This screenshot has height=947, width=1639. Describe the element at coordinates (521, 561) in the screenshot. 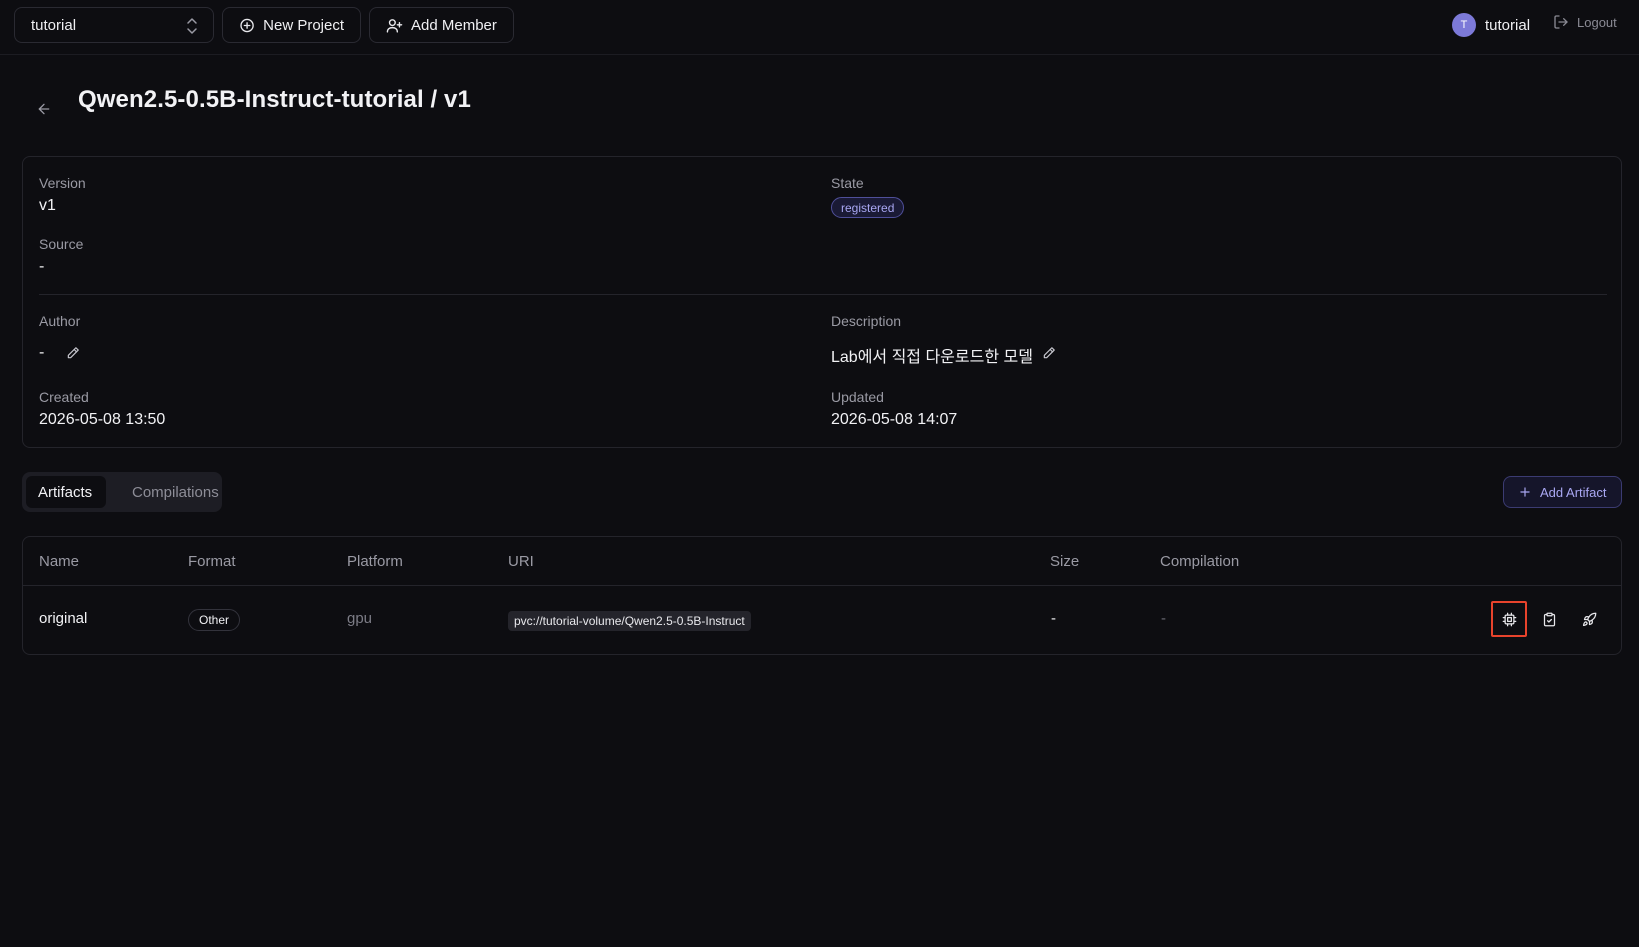

I see `column-header-uri: URI` at that location.